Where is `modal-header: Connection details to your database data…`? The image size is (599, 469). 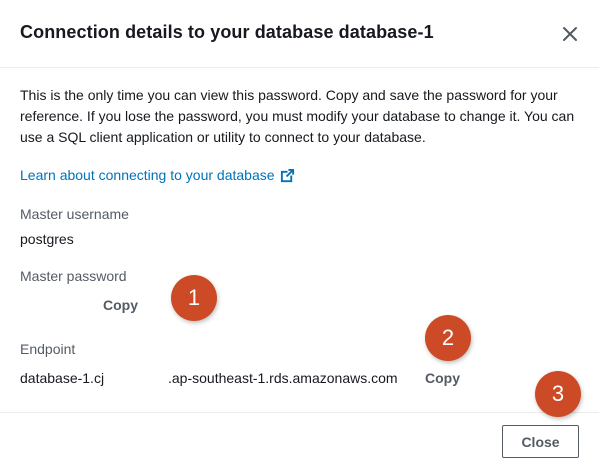 modal-header: Connection details to your database data… is located at coordinates (299, 34).